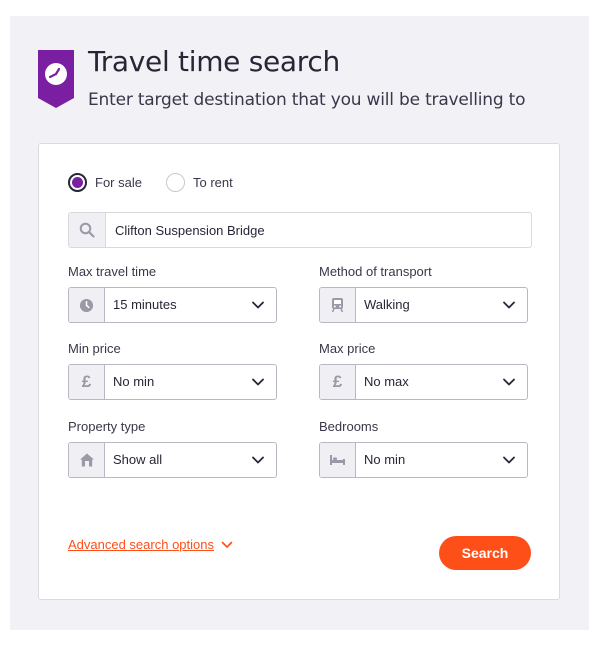  What do you see at coordinates (94, 348) in the screenshot?
I see `min-price-label: Min price` at bounding box center [94, 348].